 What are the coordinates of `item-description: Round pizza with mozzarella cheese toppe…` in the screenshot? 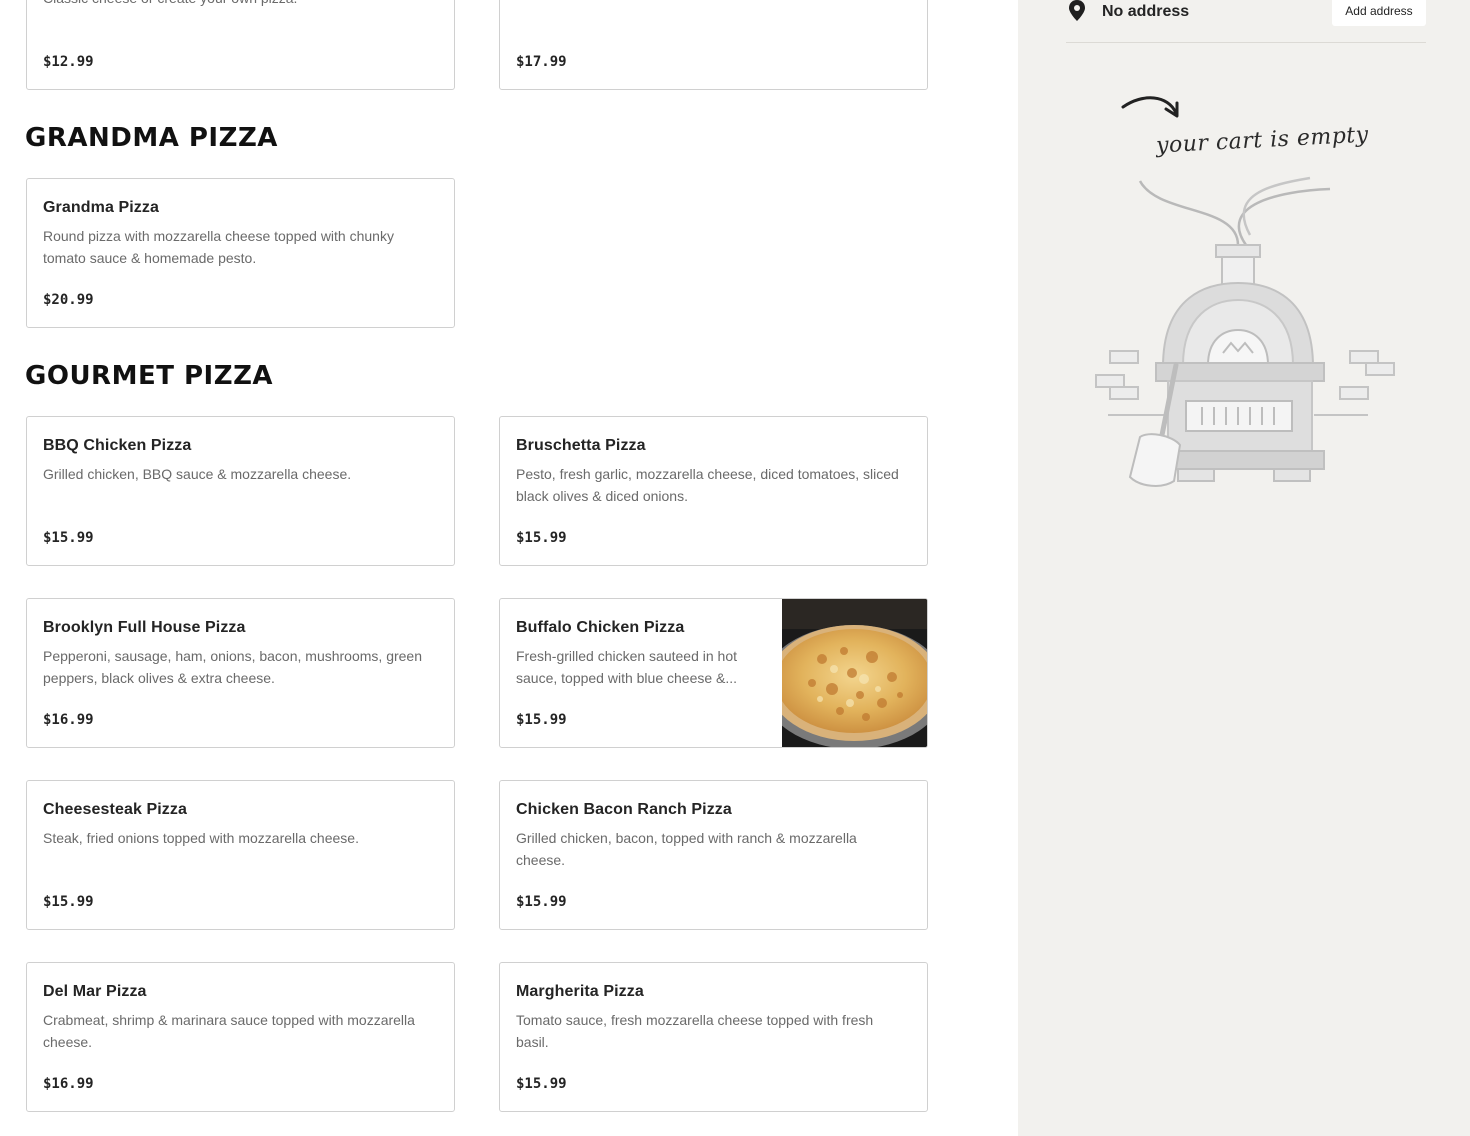 It's located at (218, 247).